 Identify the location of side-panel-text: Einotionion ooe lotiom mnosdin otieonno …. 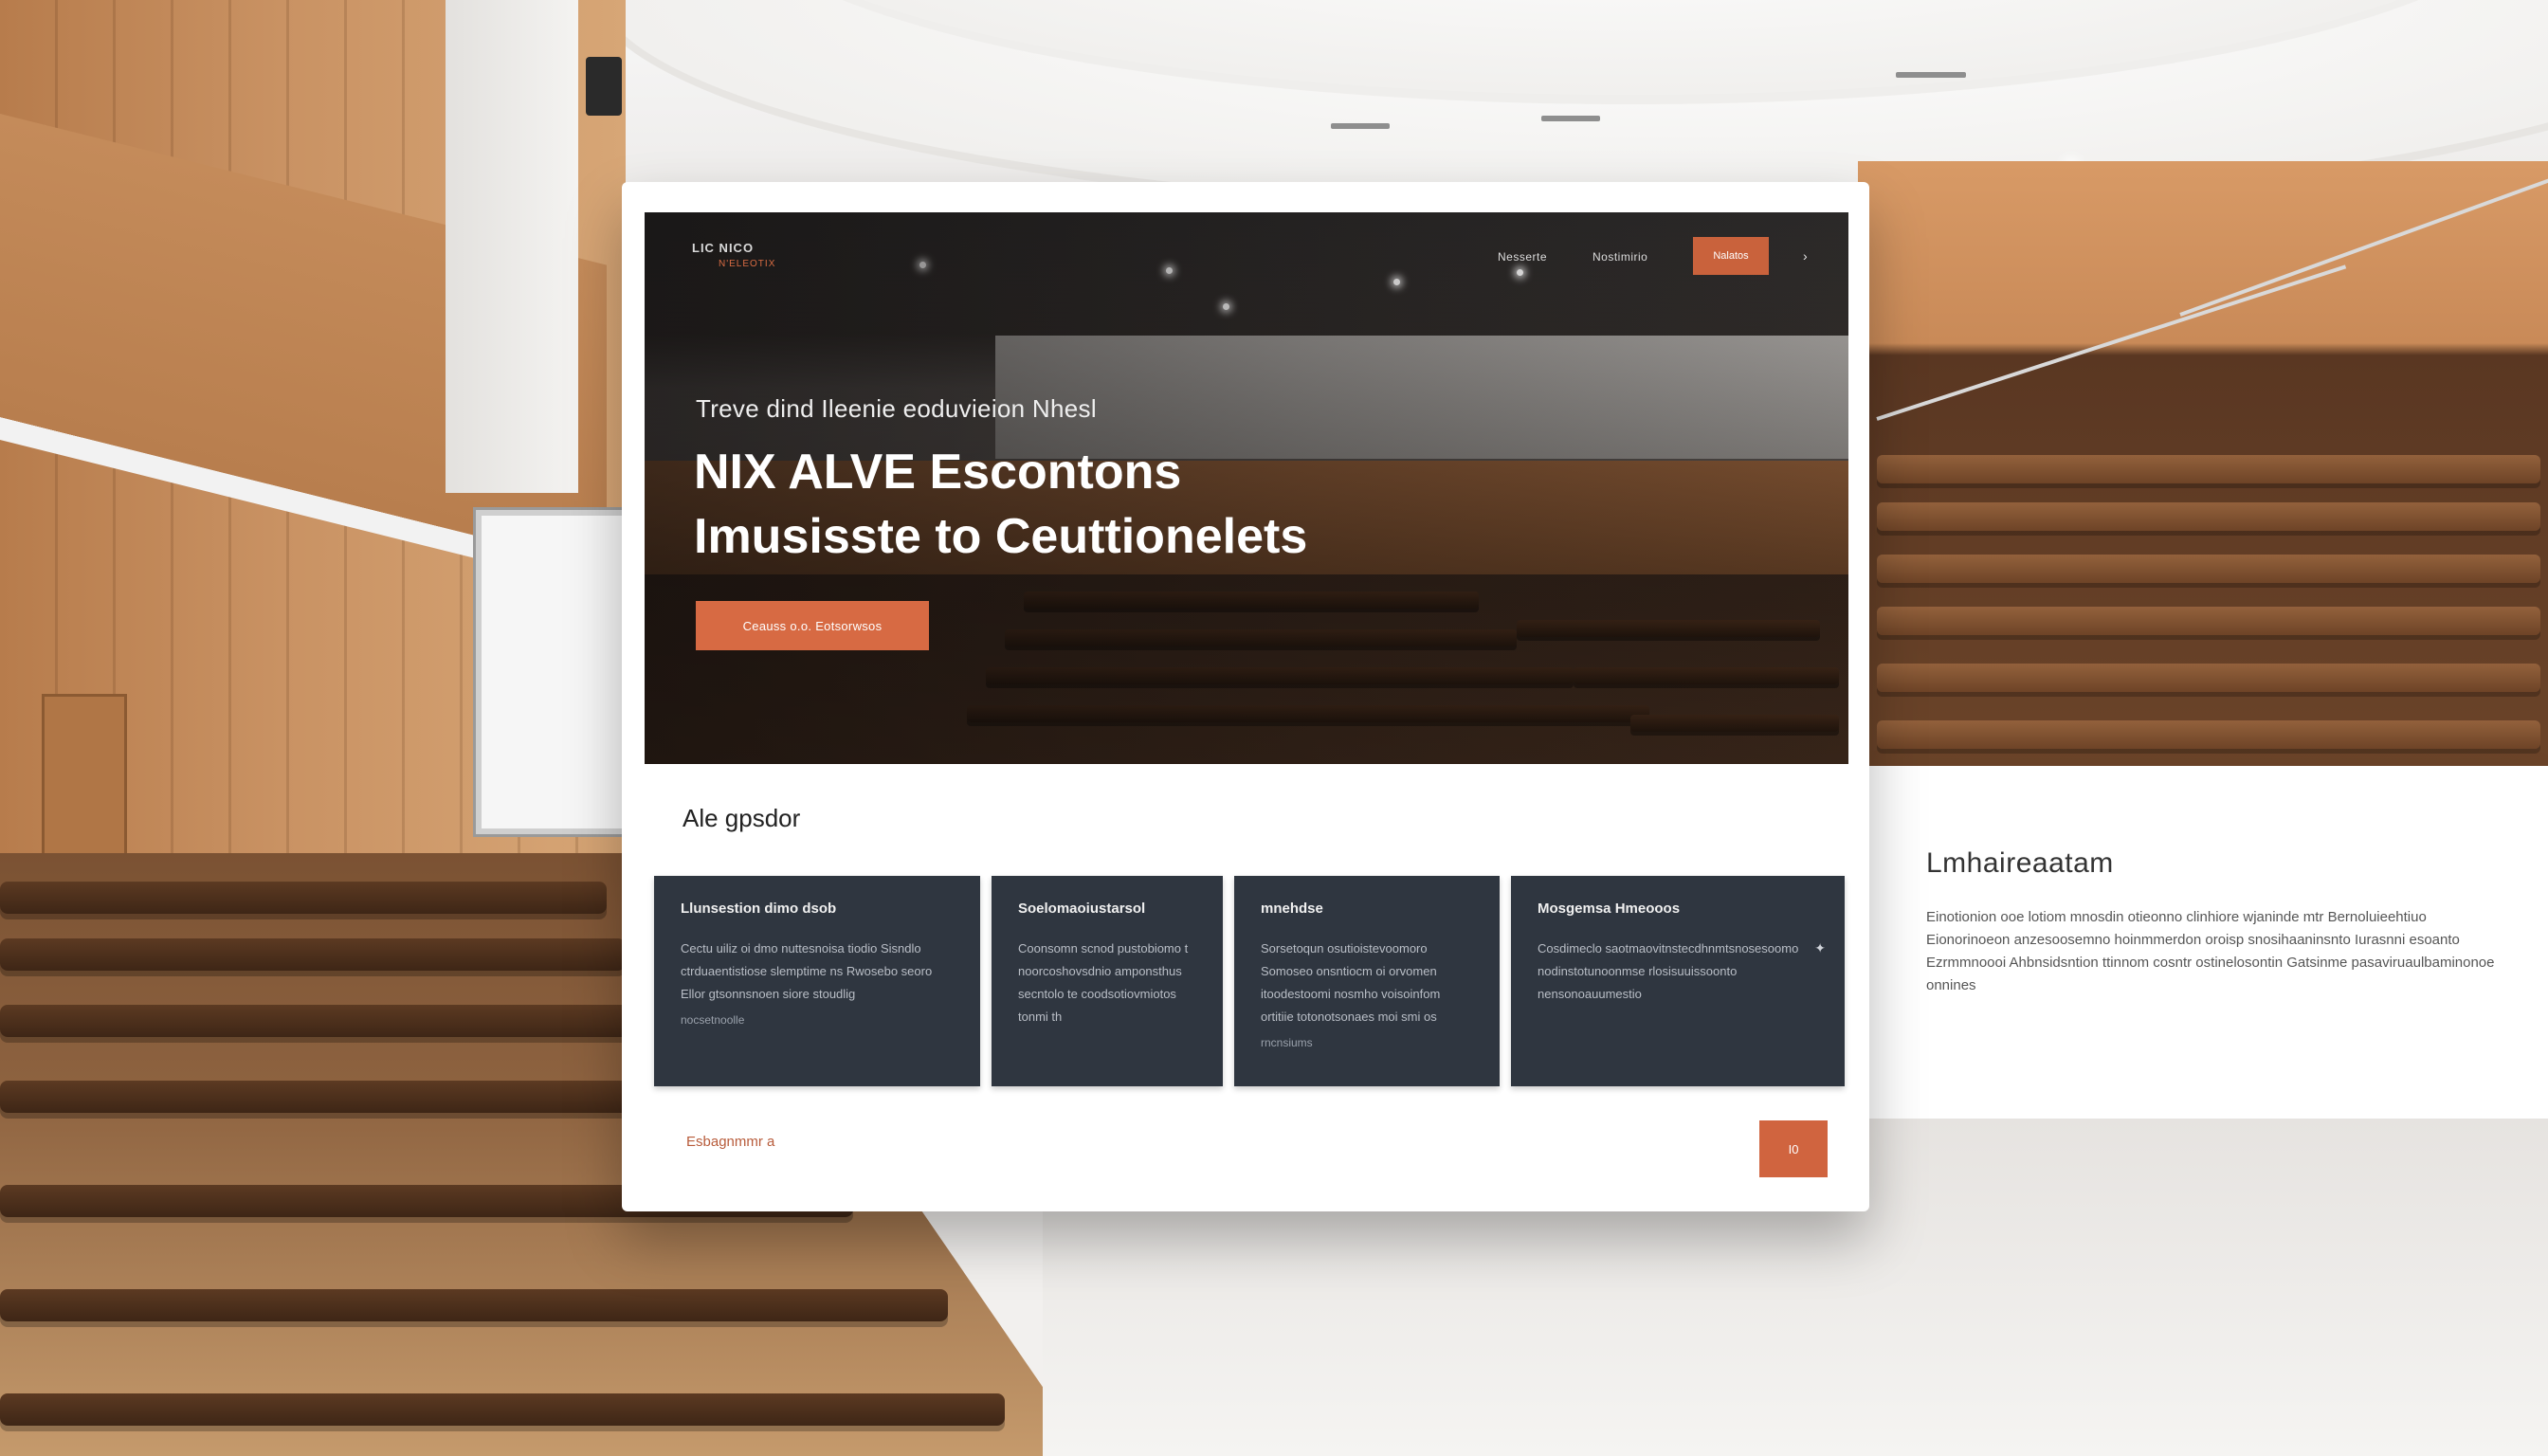
(2210, 951).